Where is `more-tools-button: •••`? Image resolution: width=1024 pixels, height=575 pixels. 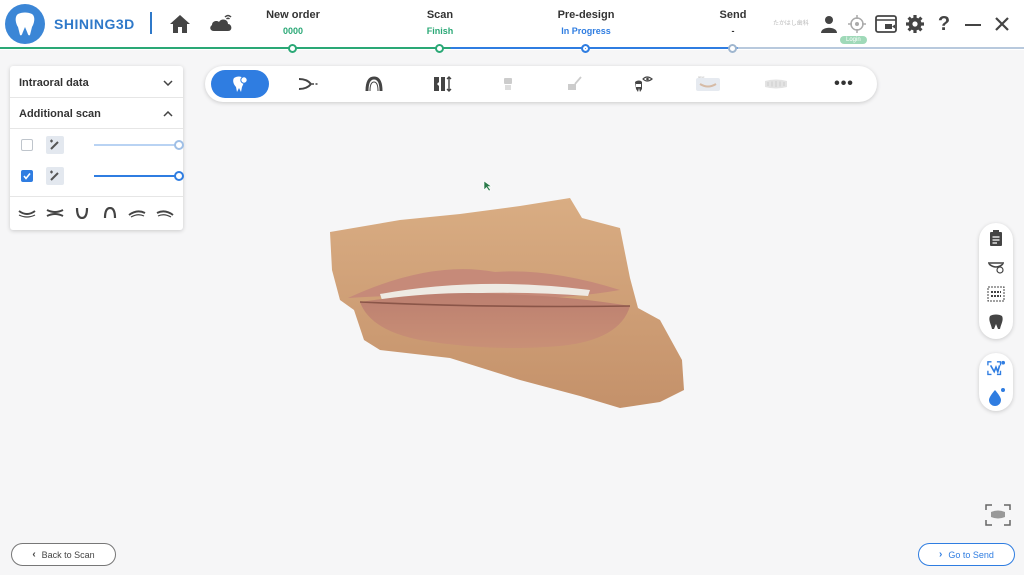
more-tools-button: ••• is located at coordinates (844, 84).